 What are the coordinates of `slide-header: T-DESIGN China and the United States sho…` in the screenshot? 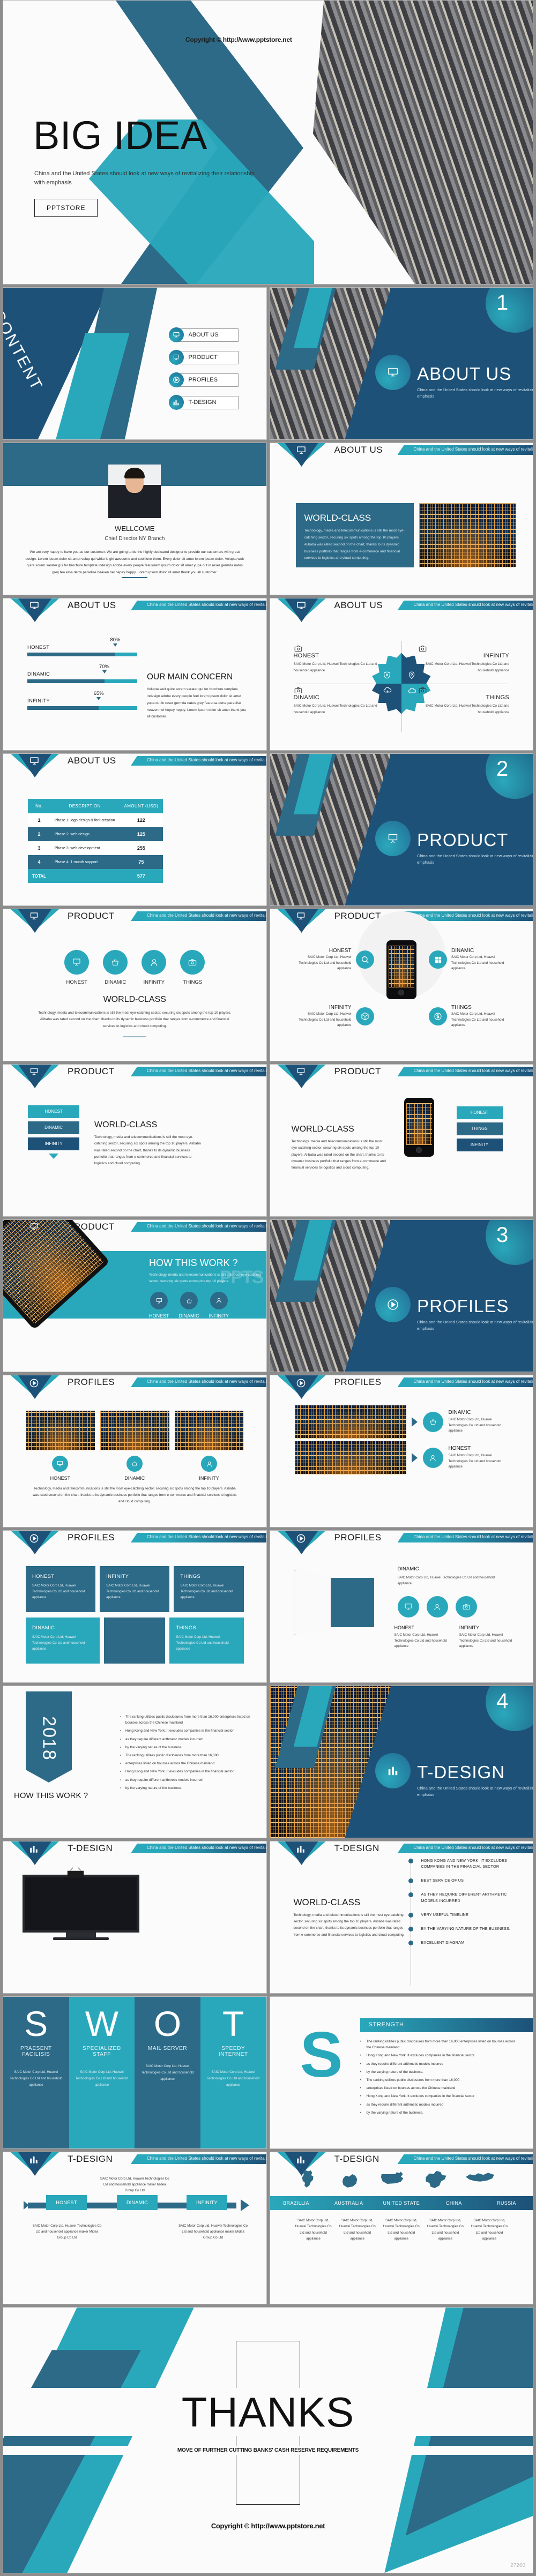 It's located at (401, 2164).